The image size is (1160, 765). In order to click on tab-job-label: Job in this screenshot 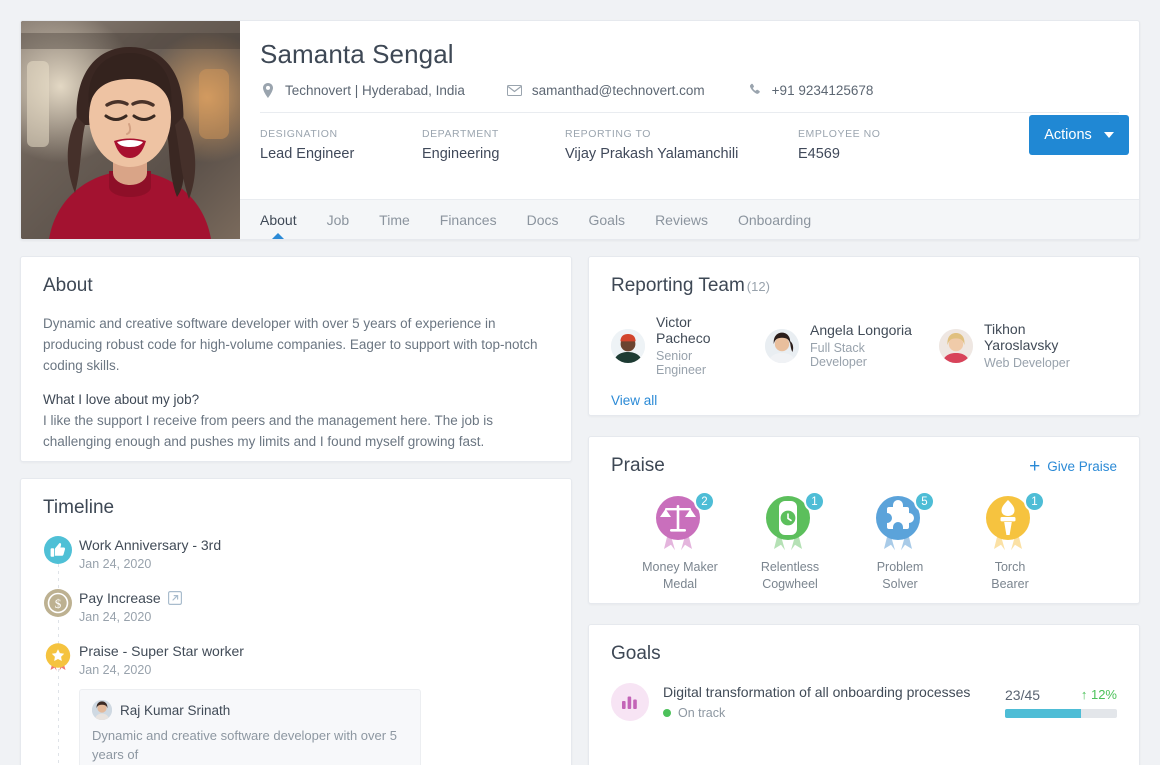, I will do `click(338, 219)`.